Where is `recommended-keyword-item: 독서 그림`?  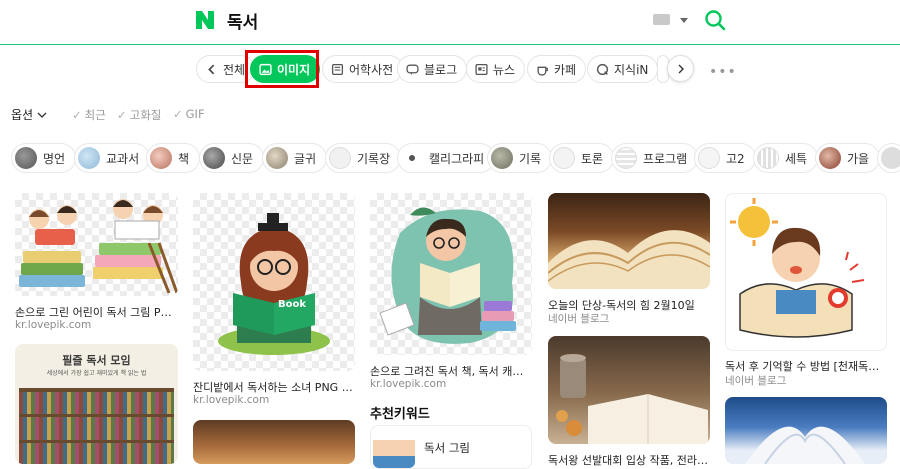
recommended-keyword-item: 독서 그림 is located at coordinates (451, 447).